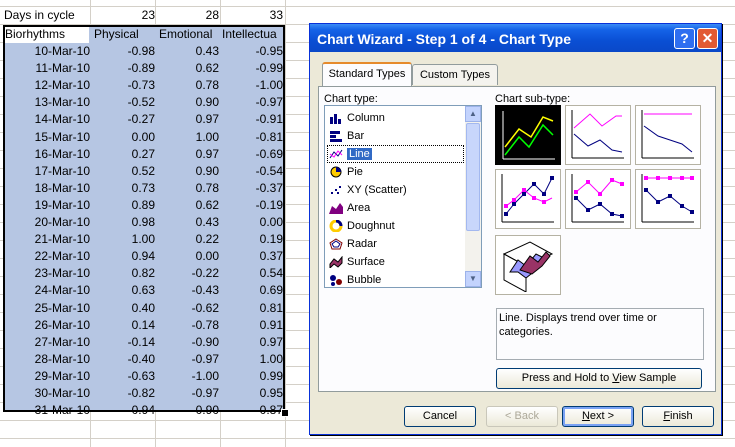  What do you see at coordinates (252, 85) in the screenshot?
I see `cell-intellectual: -1.00` at bounding box center [252, 85].